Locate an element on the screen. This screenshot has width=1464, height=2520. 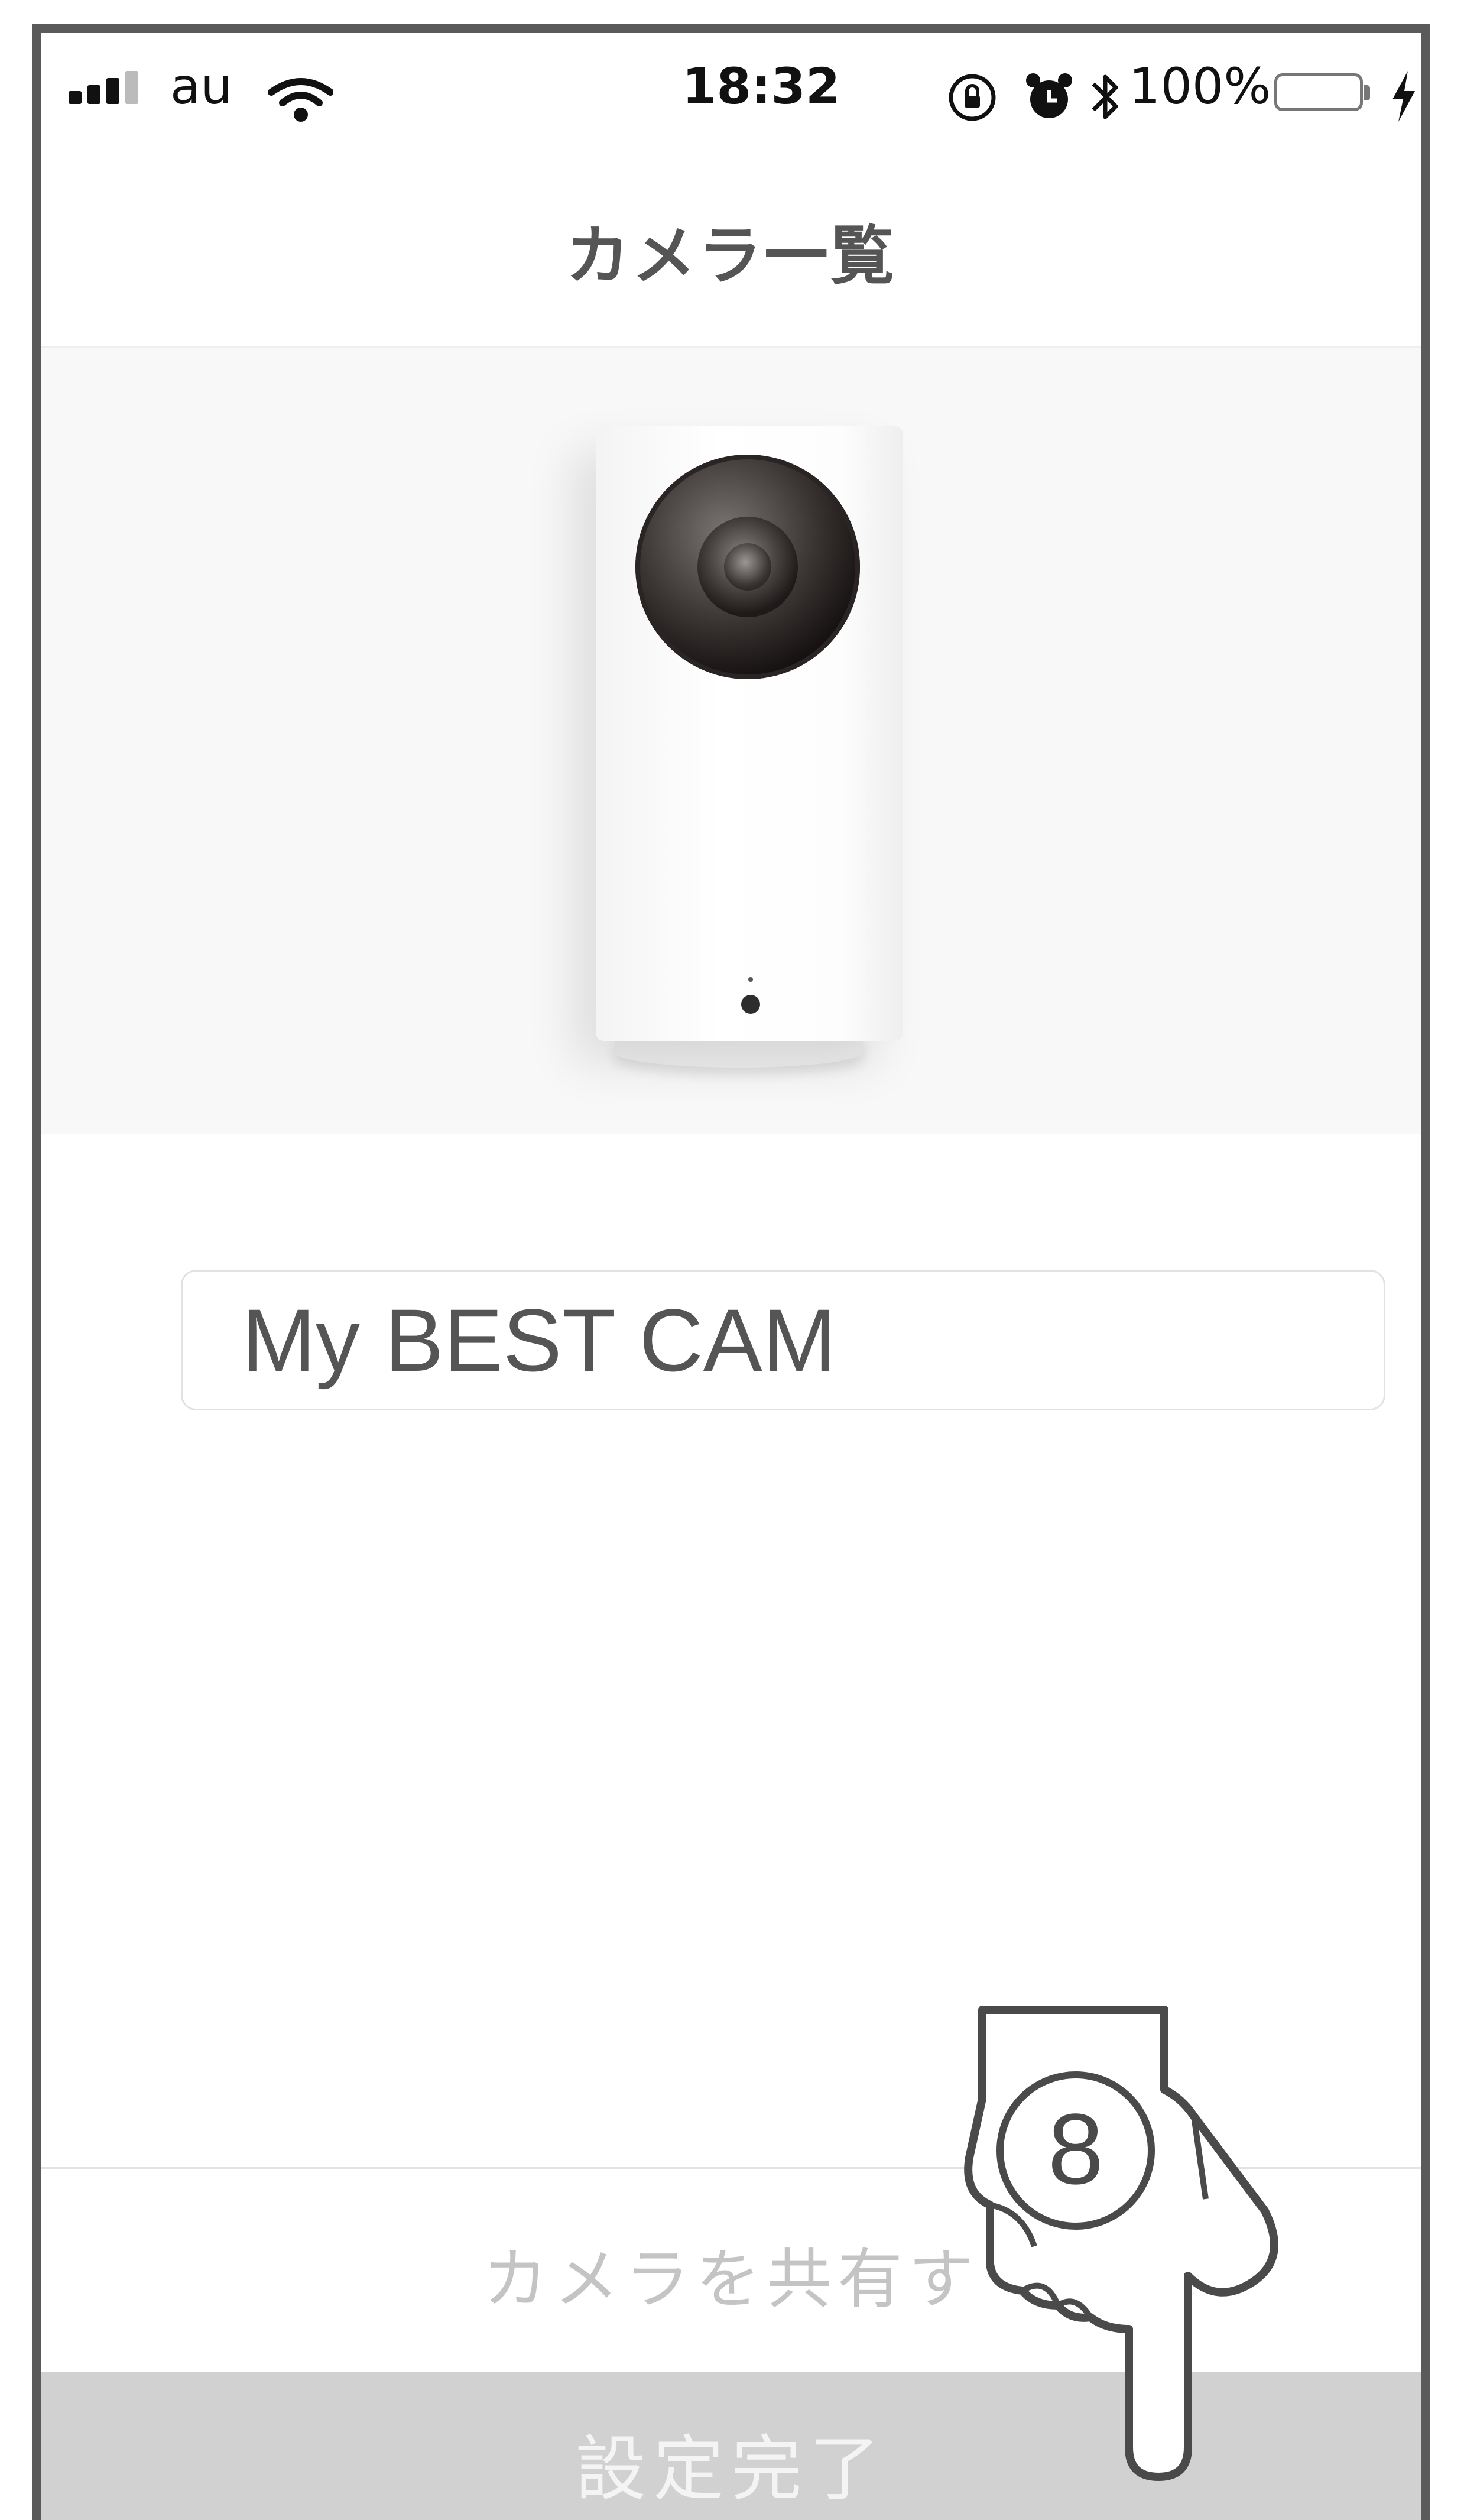
alarm-icon is located at coordinates (1049, 96).